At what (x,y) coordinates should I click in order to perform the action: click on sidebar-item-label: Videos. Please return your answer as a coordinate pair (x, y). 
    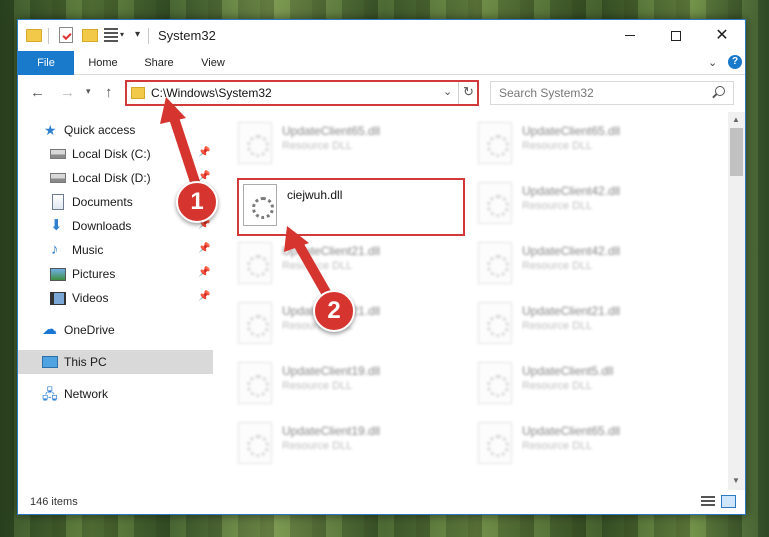
    Looking at the image, I should click on (90, 298).